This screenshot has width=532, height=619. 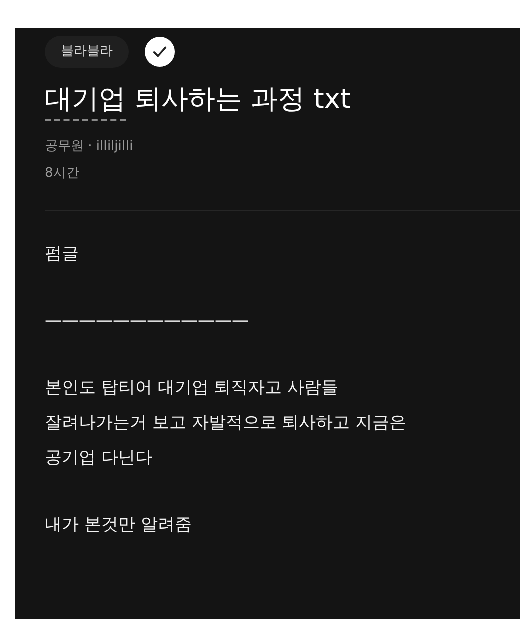 I want to click on author-line: 공무원 · ilIiljiIIi, so click(x=89, y=147).